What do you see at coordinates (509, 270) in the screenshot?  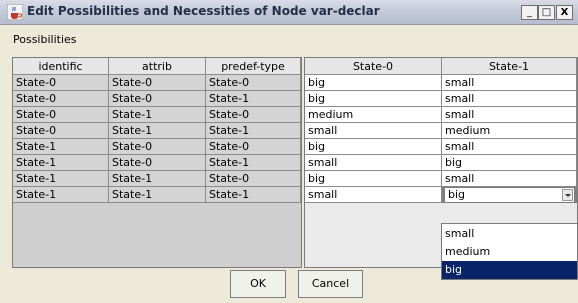 I see `dropdown-option-big: big` at bounding box center [509, 270].